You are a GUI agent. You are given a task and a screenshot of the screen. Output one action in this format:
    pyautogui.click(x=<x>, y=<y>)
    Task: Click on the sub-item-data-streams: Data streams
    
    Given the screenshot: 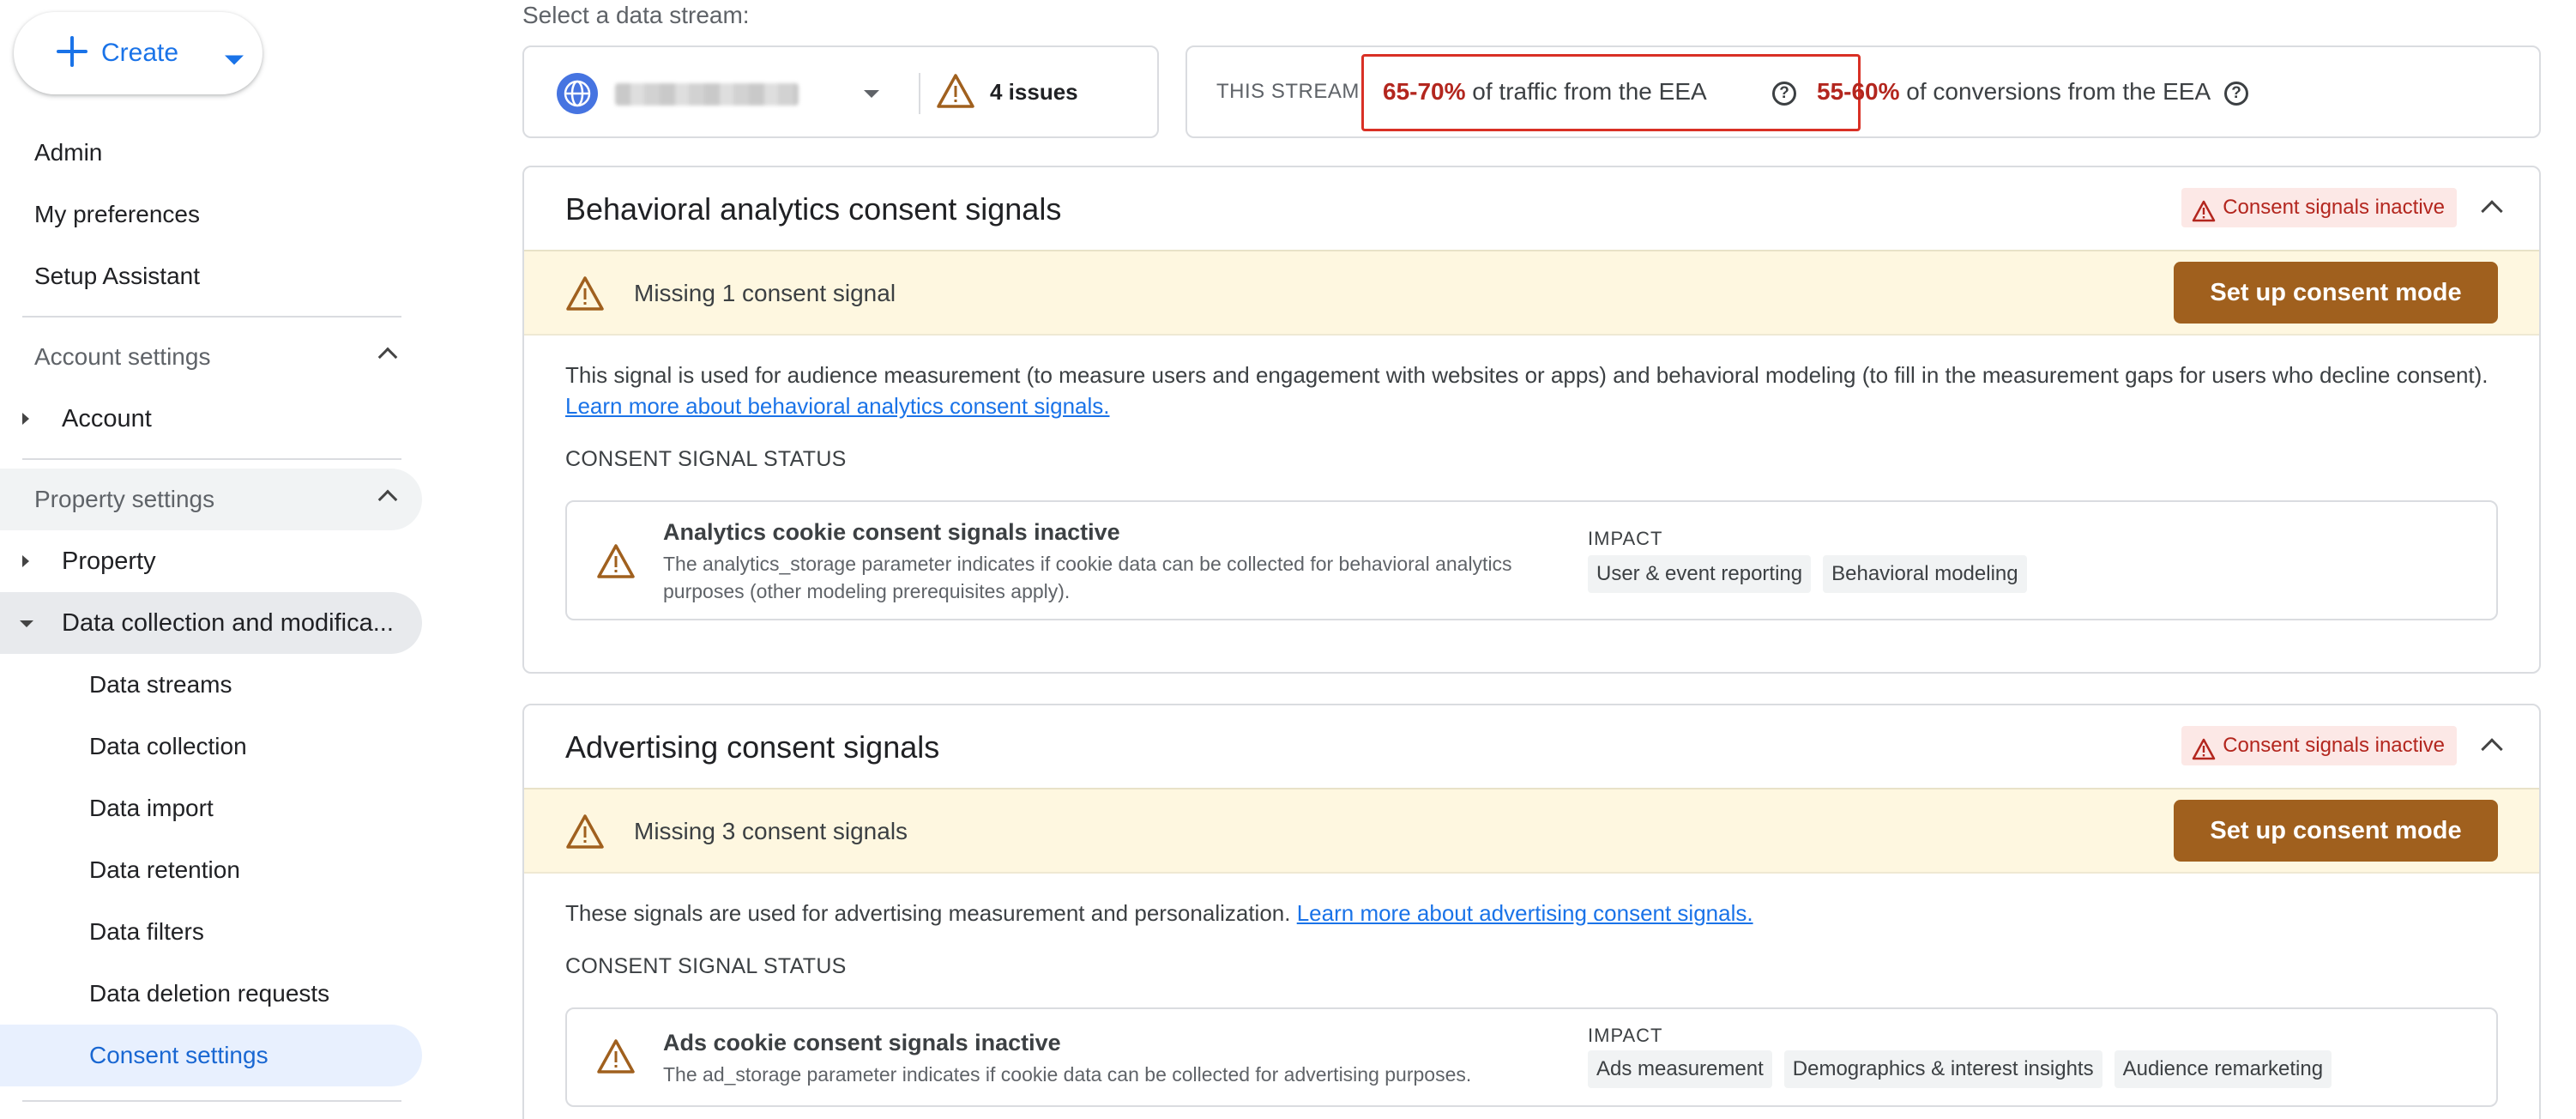 What is the action you would take?
    pyautogui.click(x=211, y=685)
    